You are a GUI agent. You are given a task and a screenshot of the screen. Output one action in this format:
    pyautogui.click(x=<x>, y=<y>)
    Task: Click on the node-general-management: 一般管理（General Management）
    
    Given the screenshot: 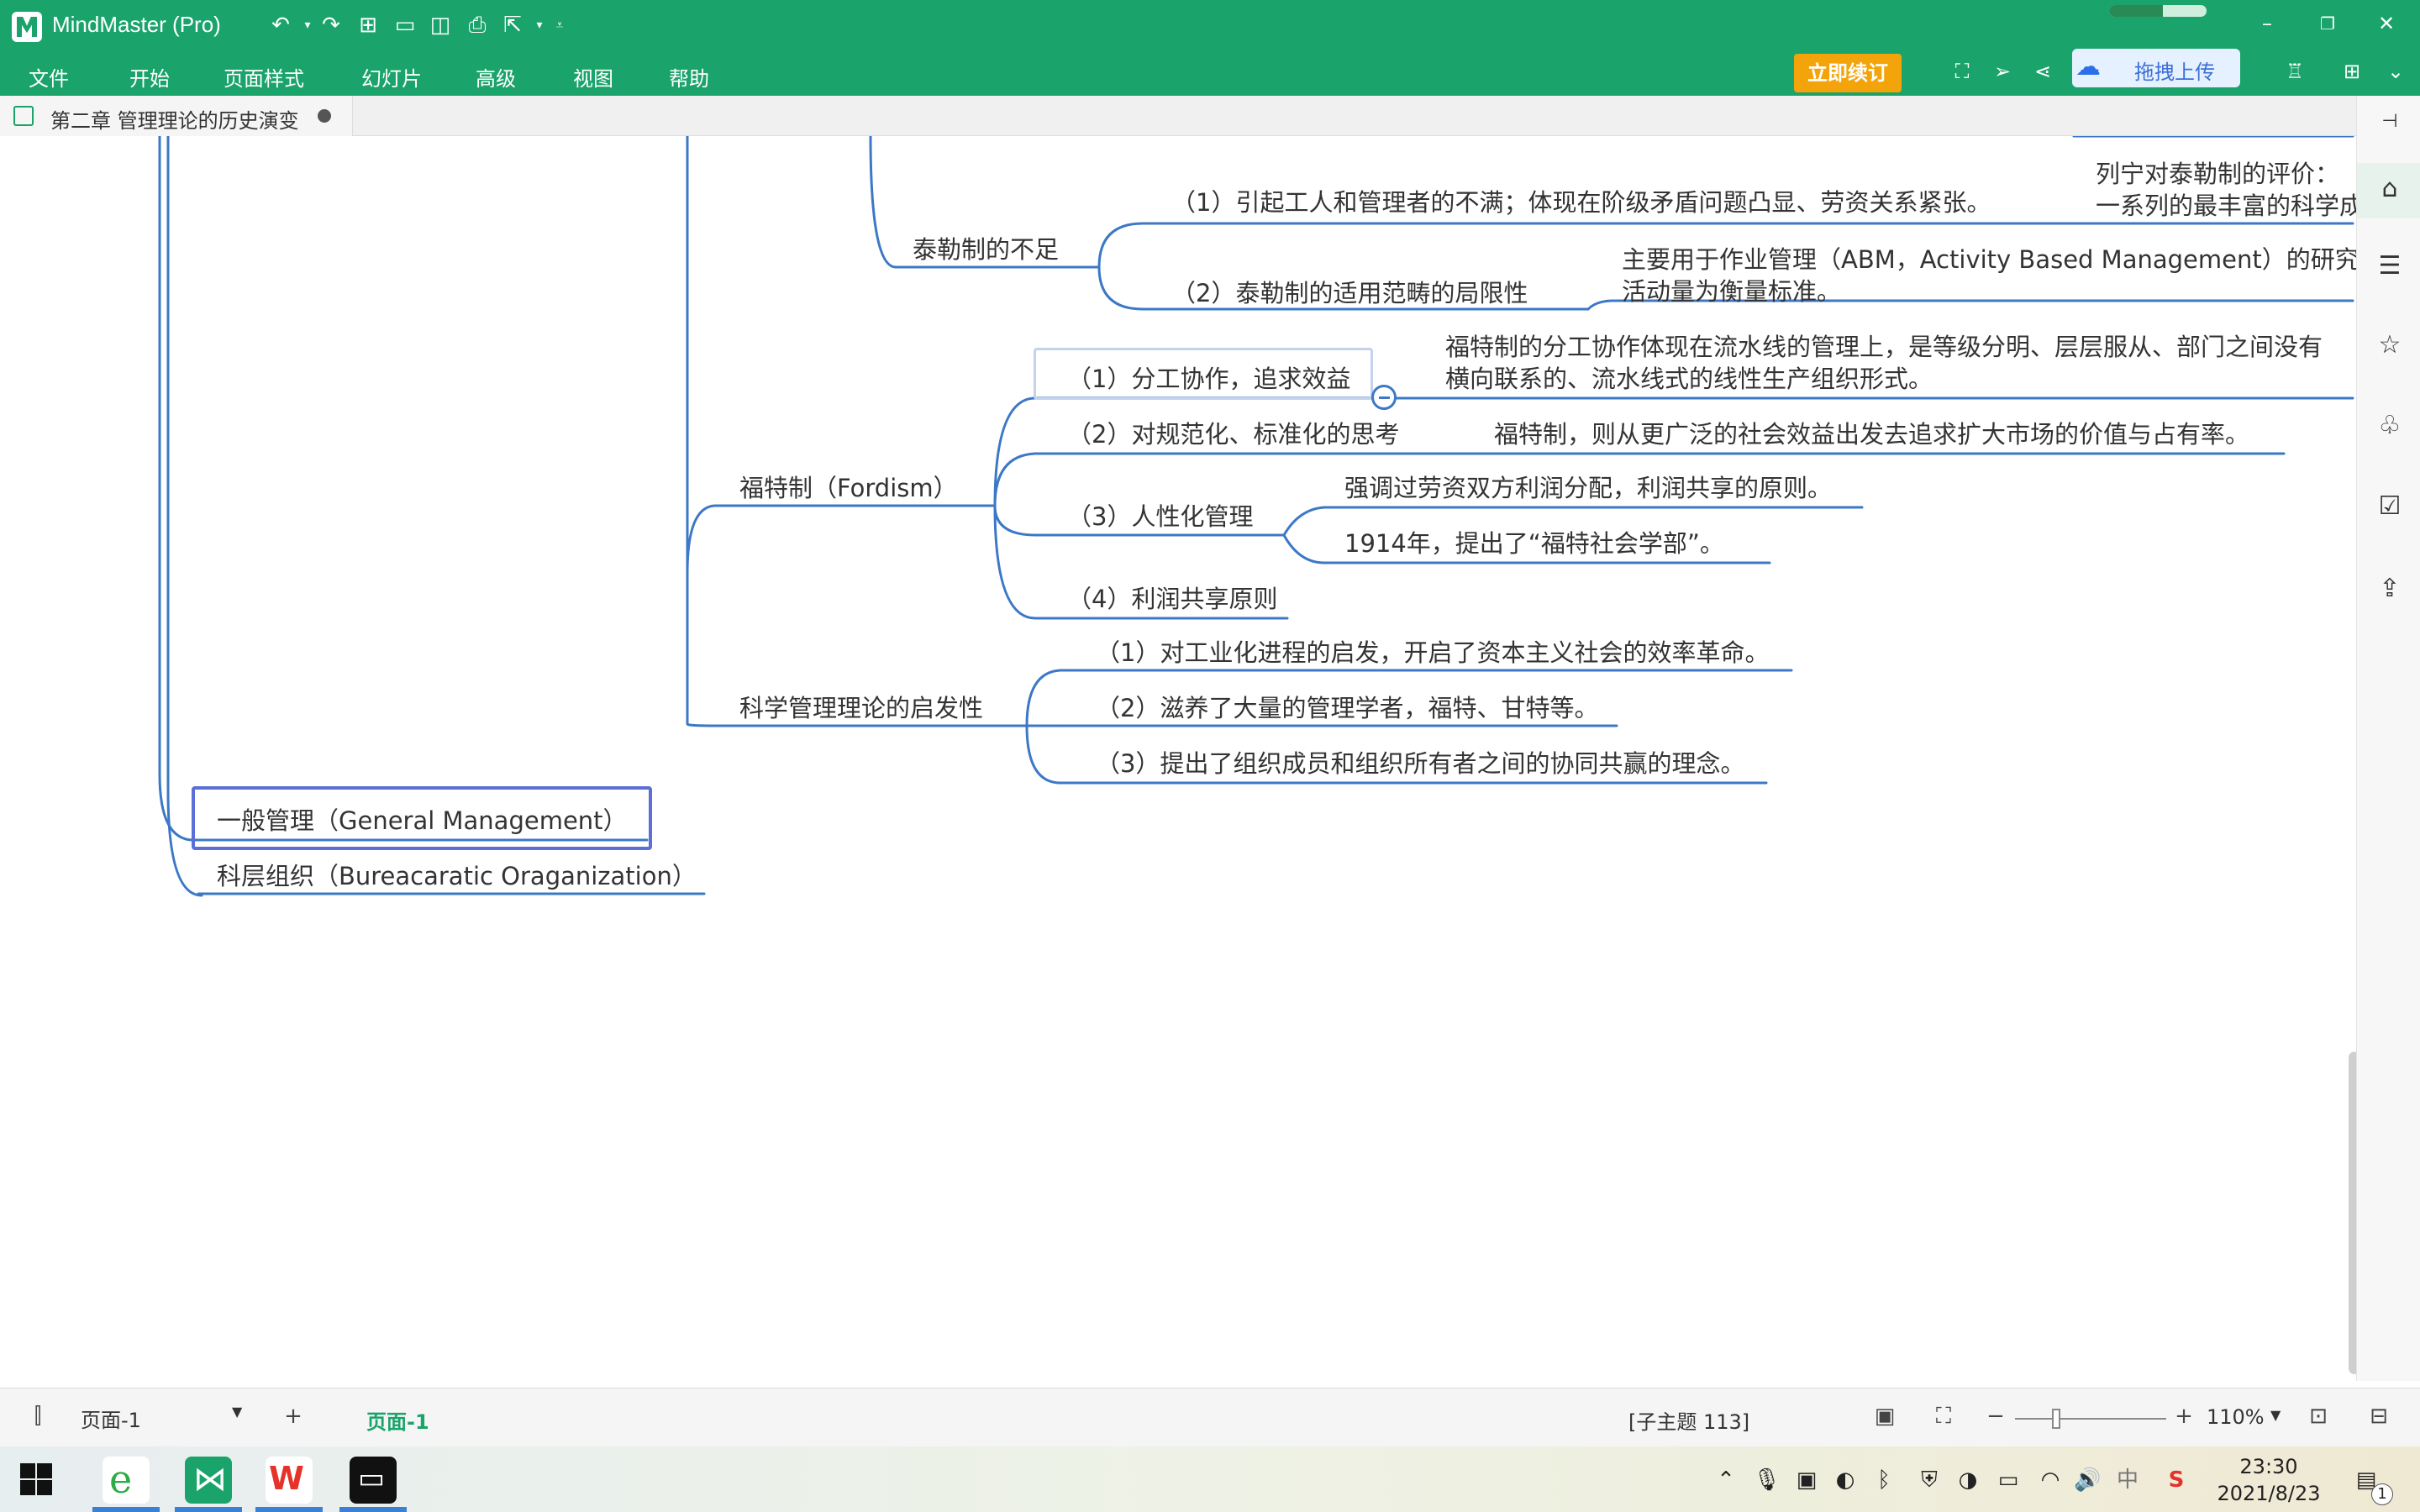 What is the action you would take?
    pyautogui.click(x=422, y=819)
    